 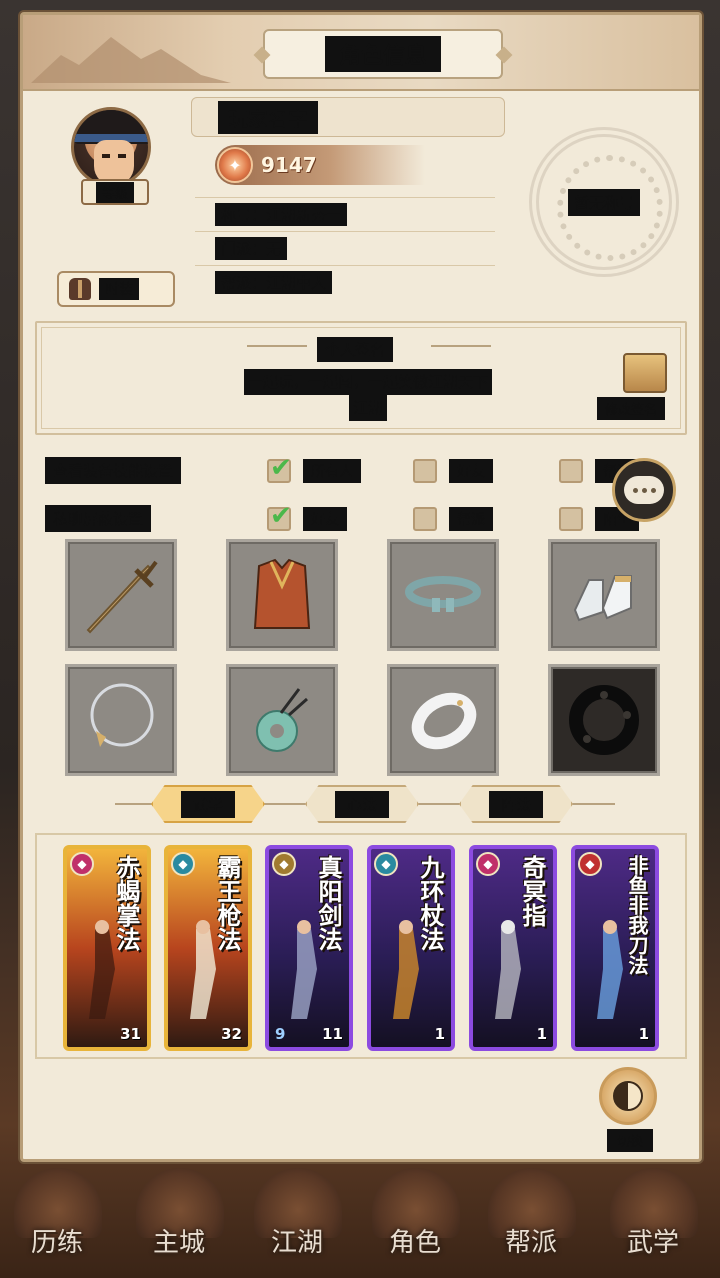 I want to click on sword-icon, so click(x=122, y=597).